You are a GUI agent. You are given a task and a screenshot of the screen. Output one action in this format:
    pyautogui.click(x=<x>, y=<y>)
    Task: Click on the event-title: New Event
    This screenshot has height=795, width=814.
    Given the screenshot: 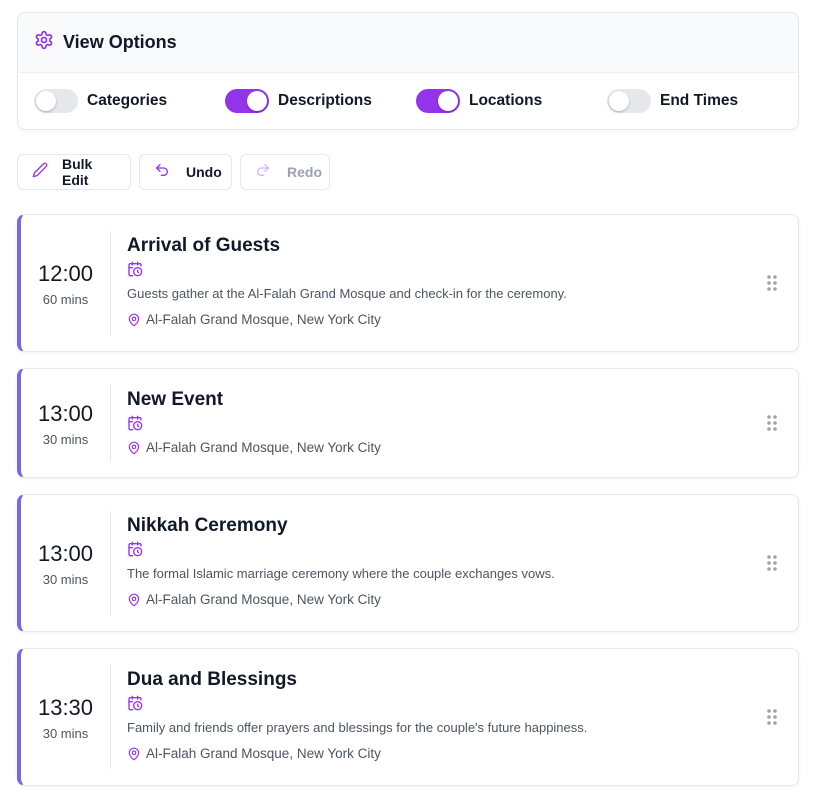 What is the action you would take?
    pyautogui.click(x=175, y=399)
    